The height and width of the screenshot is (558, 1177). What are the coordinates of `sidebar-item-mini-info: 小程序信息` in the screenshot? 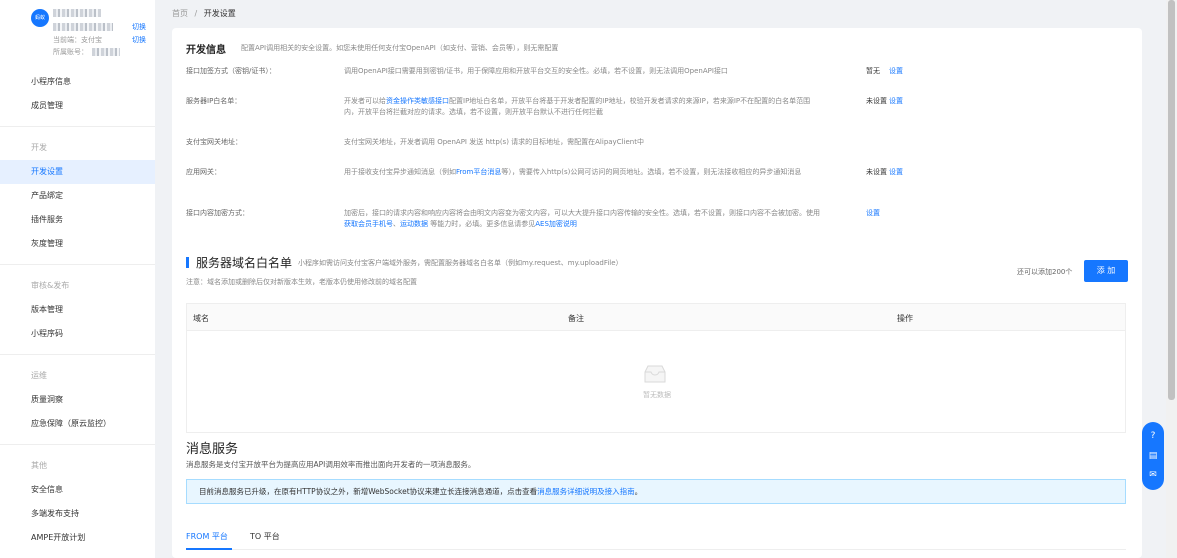 It's located at (77, 82).